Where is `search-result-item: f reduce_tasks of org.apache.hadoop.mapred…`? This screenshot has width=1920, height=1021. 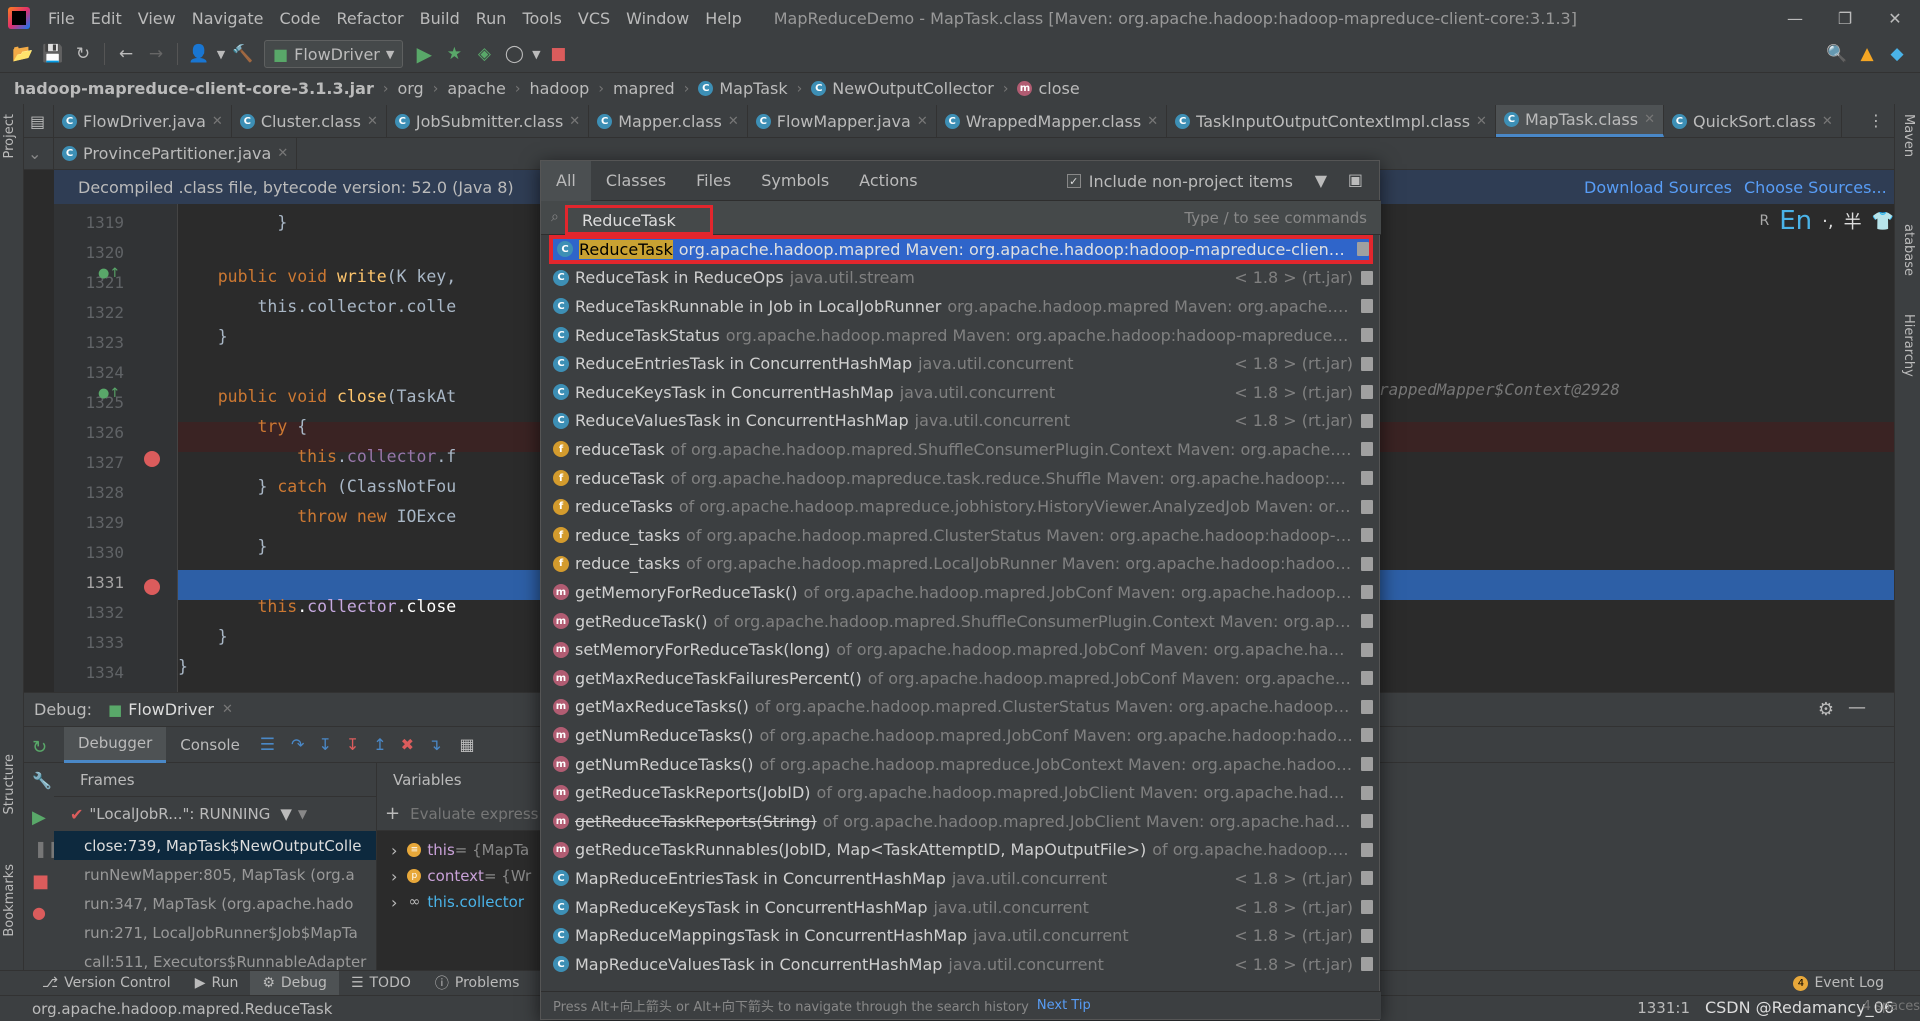 search-result-item: f reduce_tasks of org.apache.hadoop.mapred… is located at coordinates (961, 535).